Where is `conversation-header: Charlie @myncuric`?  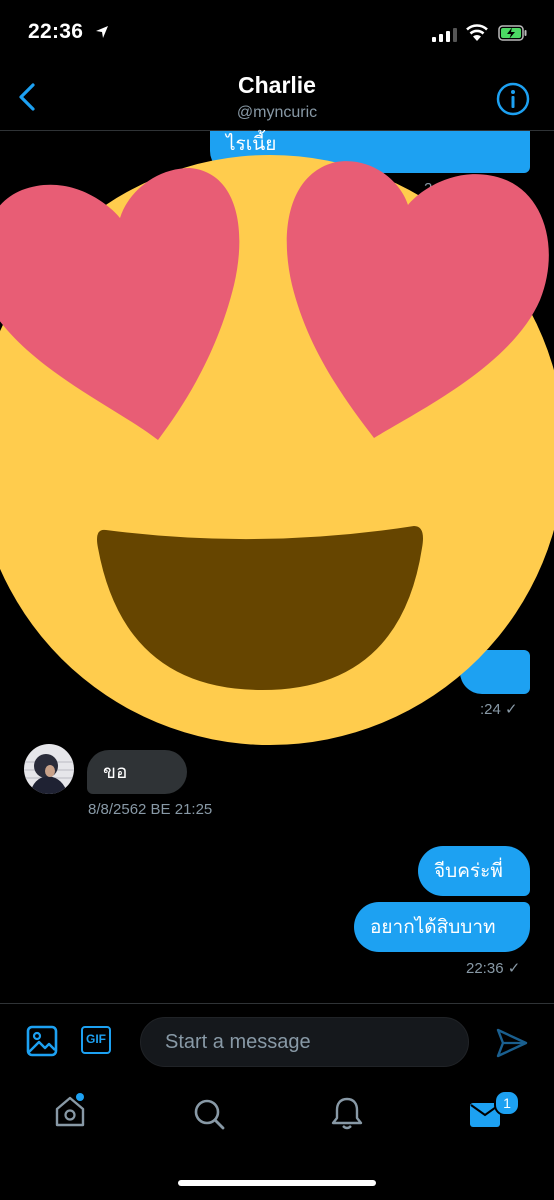 conversation-header: Charlie @myncuric is located at coordinates (277, 96).